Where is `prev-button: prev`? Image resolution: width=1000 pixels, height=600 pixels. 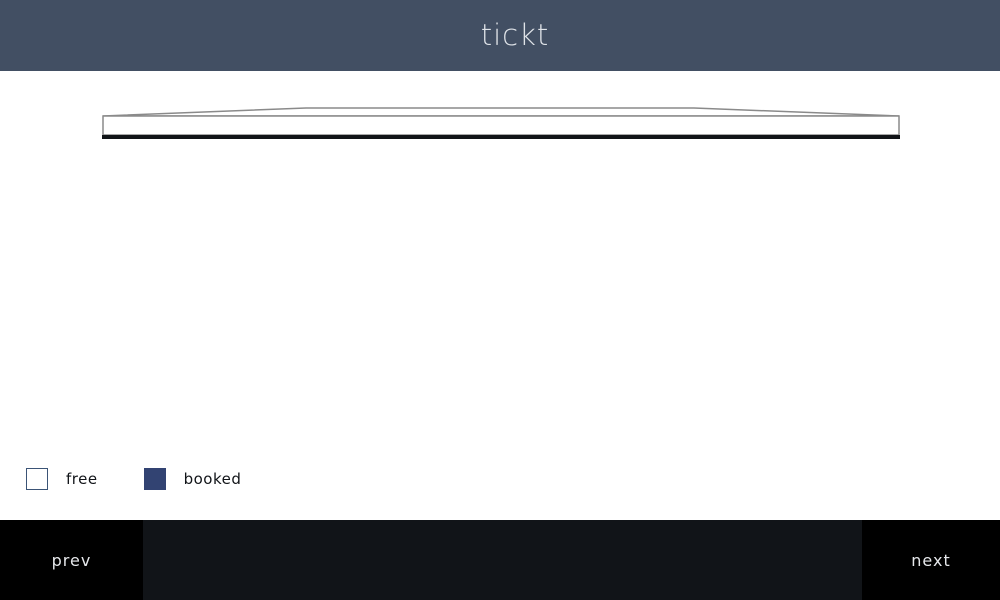
prev-button: prev is located at coordinates (71, 560).